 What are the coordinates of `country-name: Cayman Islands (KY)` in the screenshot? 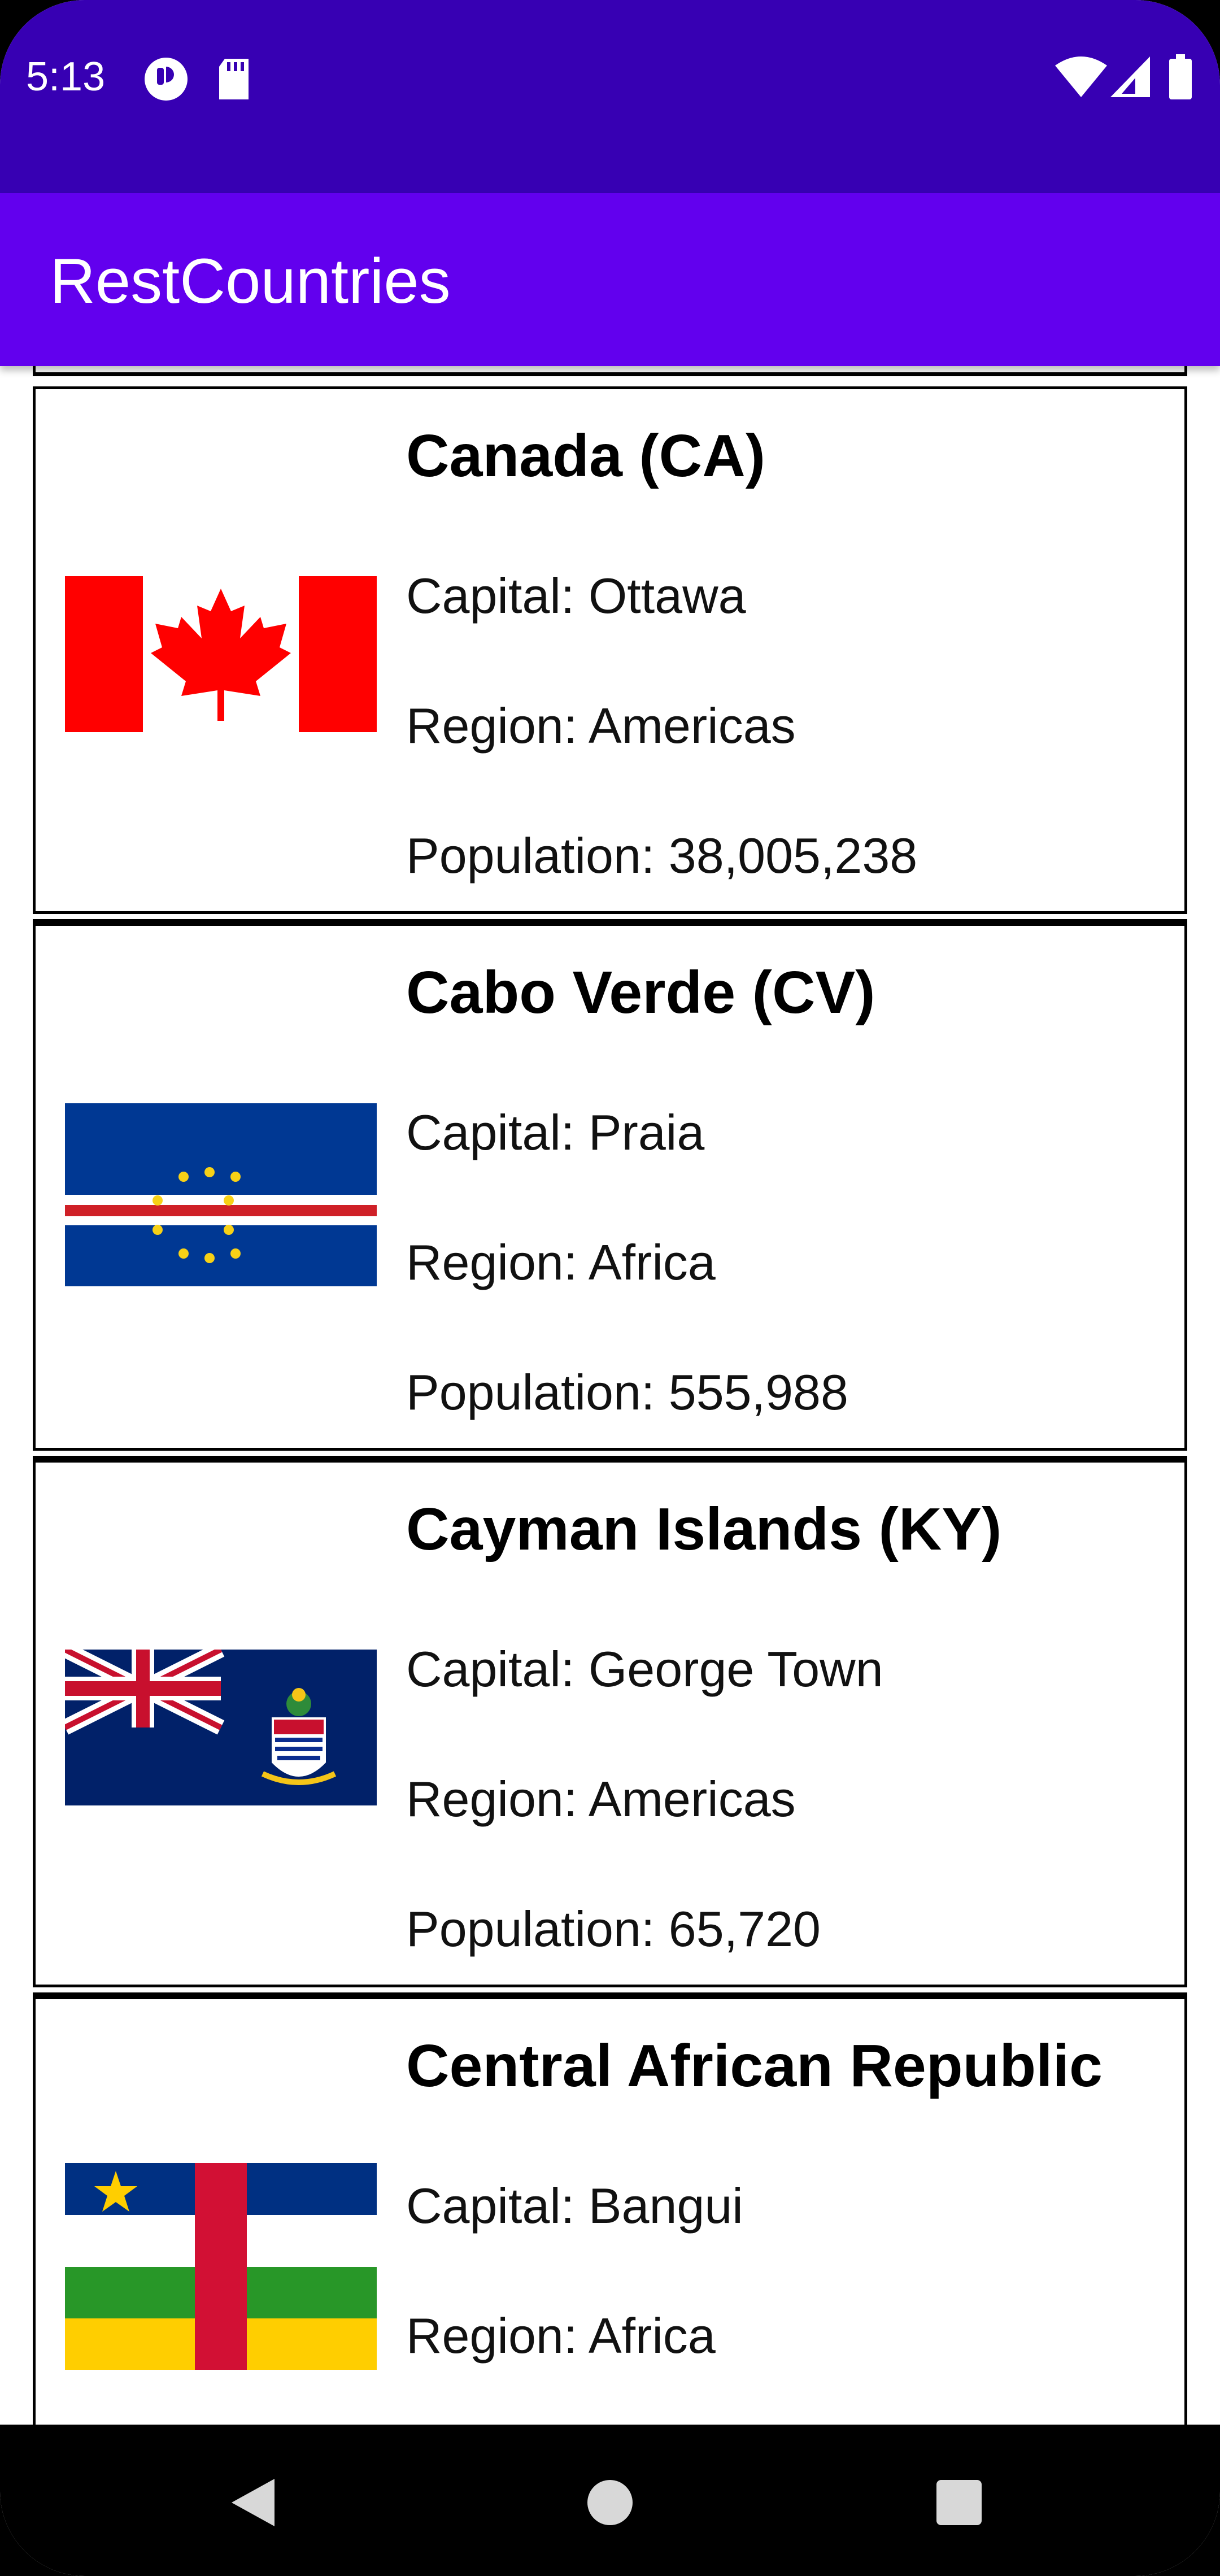 It's located at (704, 1529).